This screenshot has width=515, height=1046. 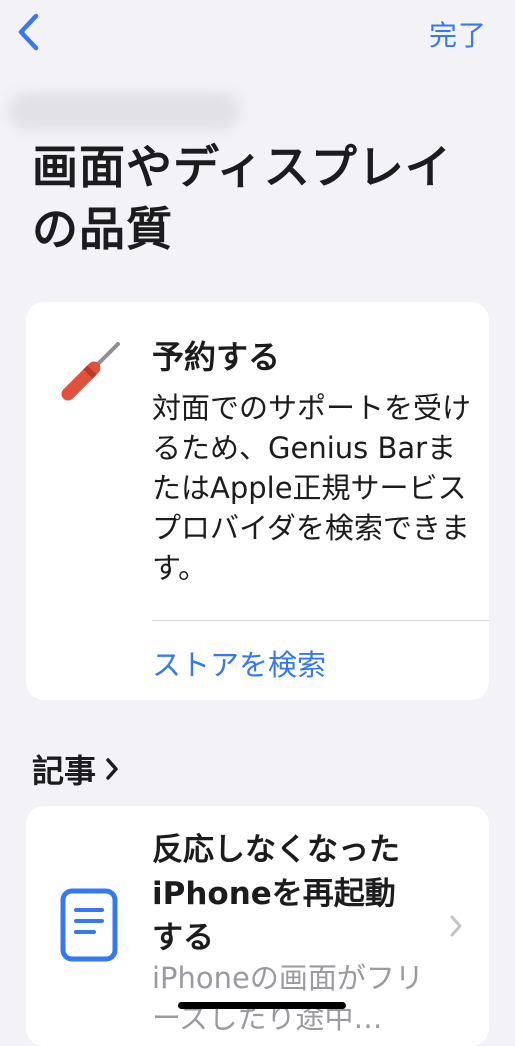 I want to click on find-store-link: ストアを検索, so click(x=239, y=663).